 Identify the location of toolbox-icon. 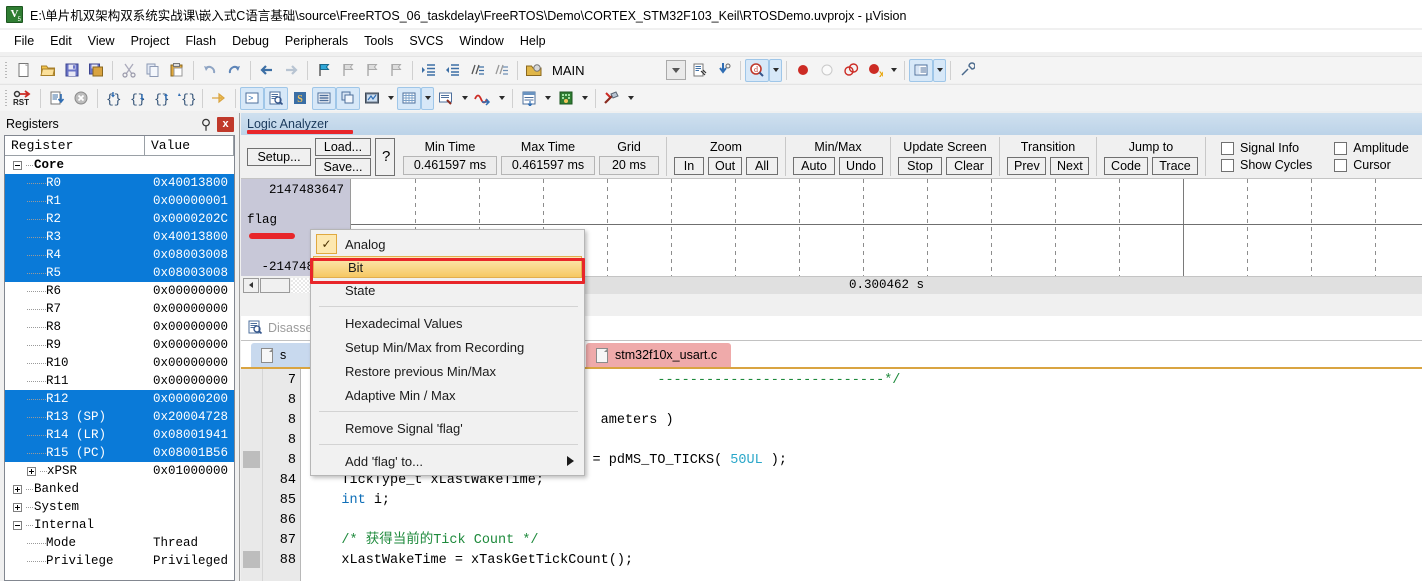
(612, 98).